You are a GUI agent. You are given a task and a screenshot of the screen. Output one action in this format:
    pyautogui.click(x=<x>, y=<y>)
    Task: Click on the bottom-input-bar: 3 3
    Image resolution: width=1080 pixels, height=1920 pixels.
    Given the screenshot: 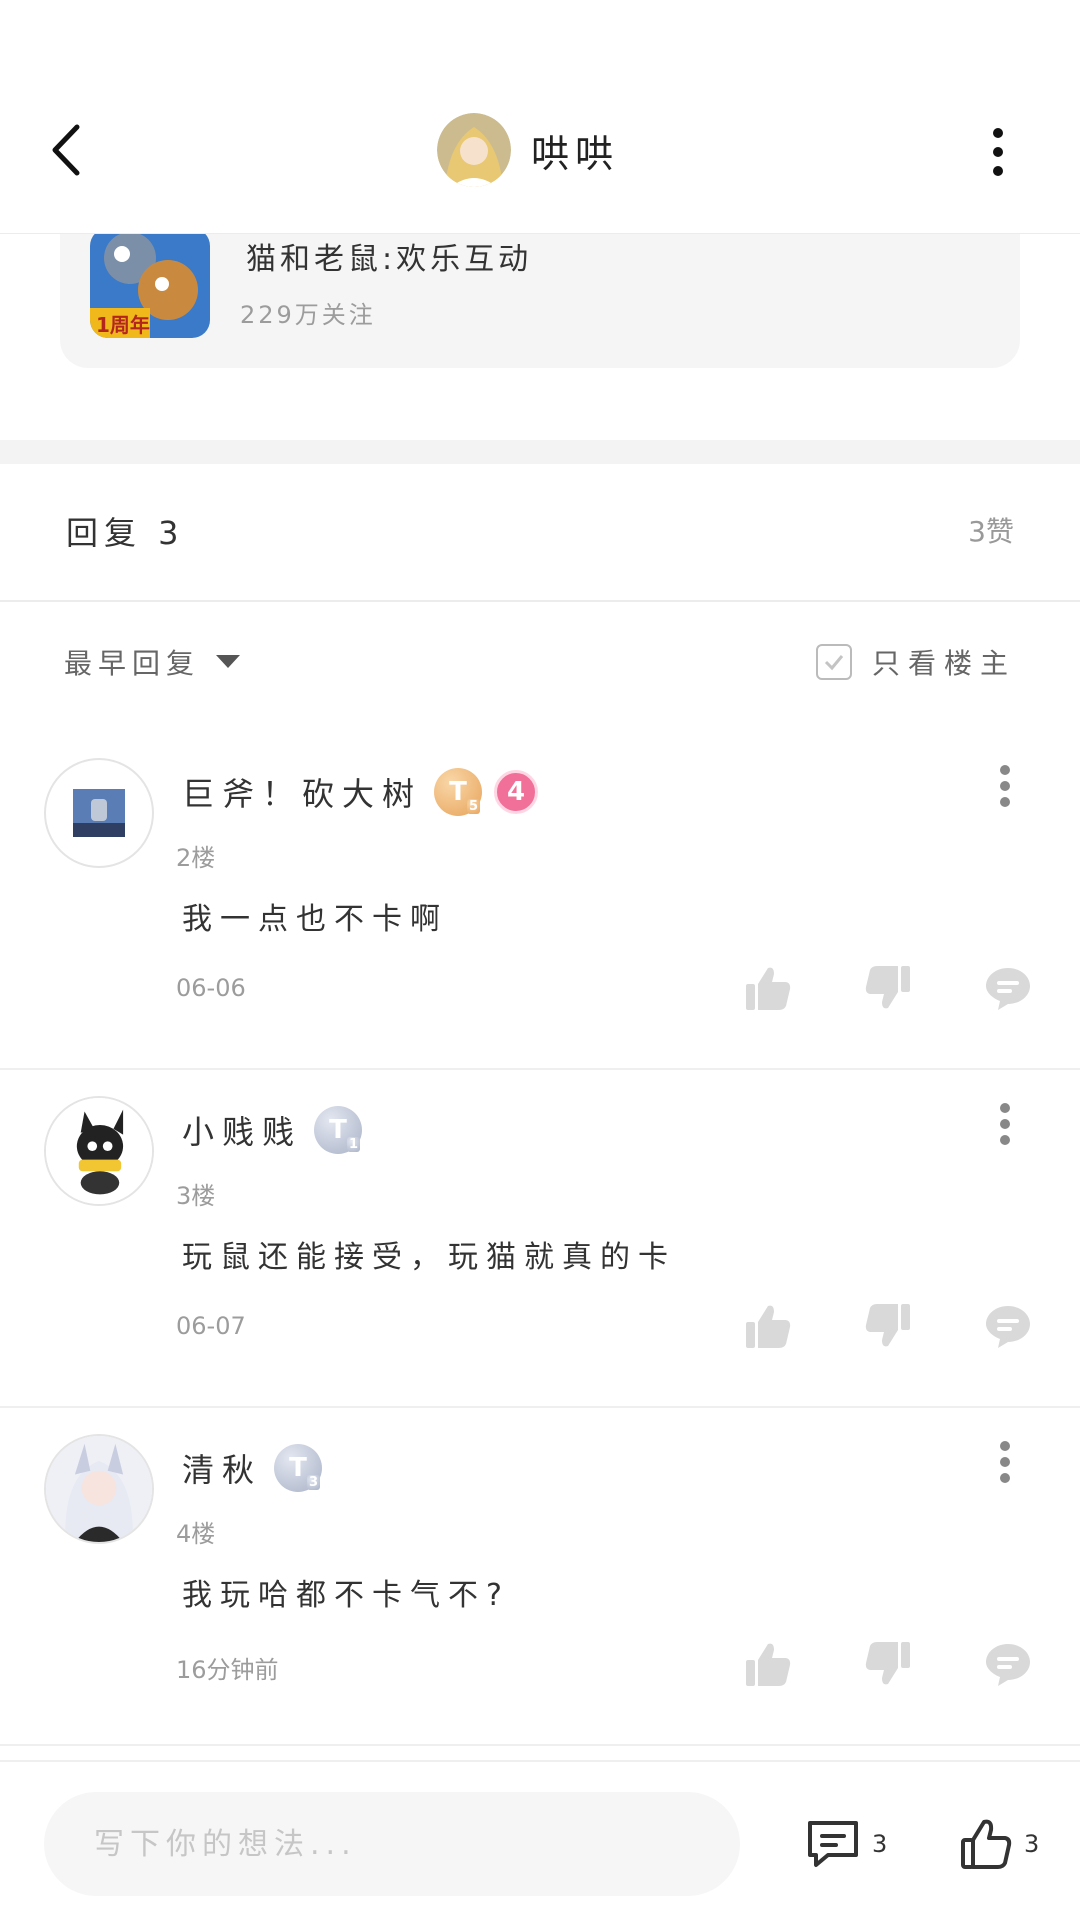 What is the action you would take?
    pyautogui.click(x=540, y=1840)
    